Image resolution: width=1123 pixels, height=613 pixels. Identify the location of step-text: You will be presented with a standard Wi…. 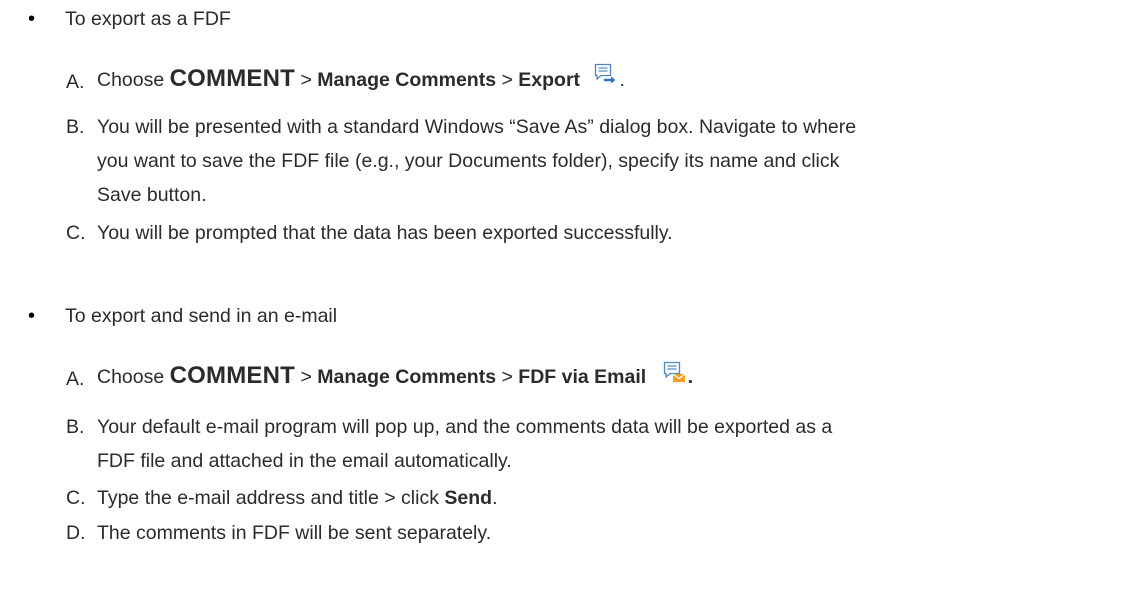
(476, 161).